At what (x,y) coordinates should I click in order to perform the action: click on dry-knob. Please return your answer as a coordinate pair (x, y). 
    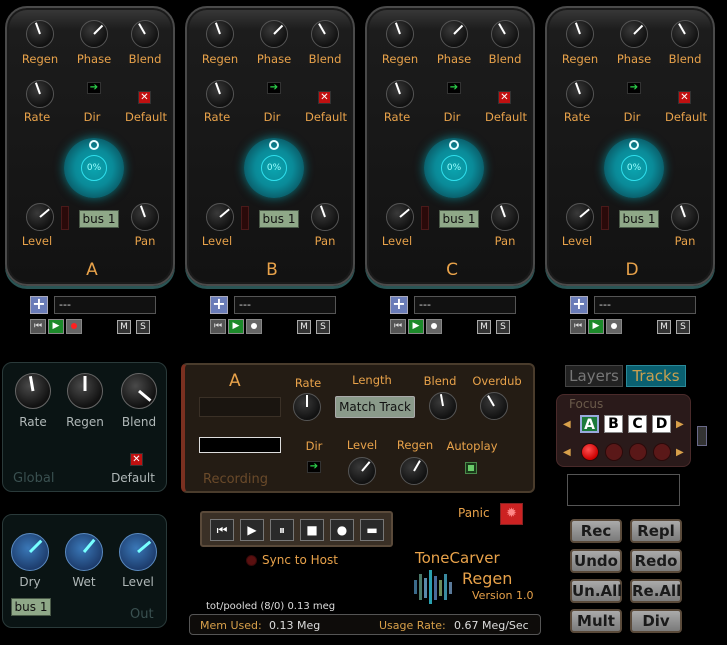
    Looking at the image, I should click on (30, 552).